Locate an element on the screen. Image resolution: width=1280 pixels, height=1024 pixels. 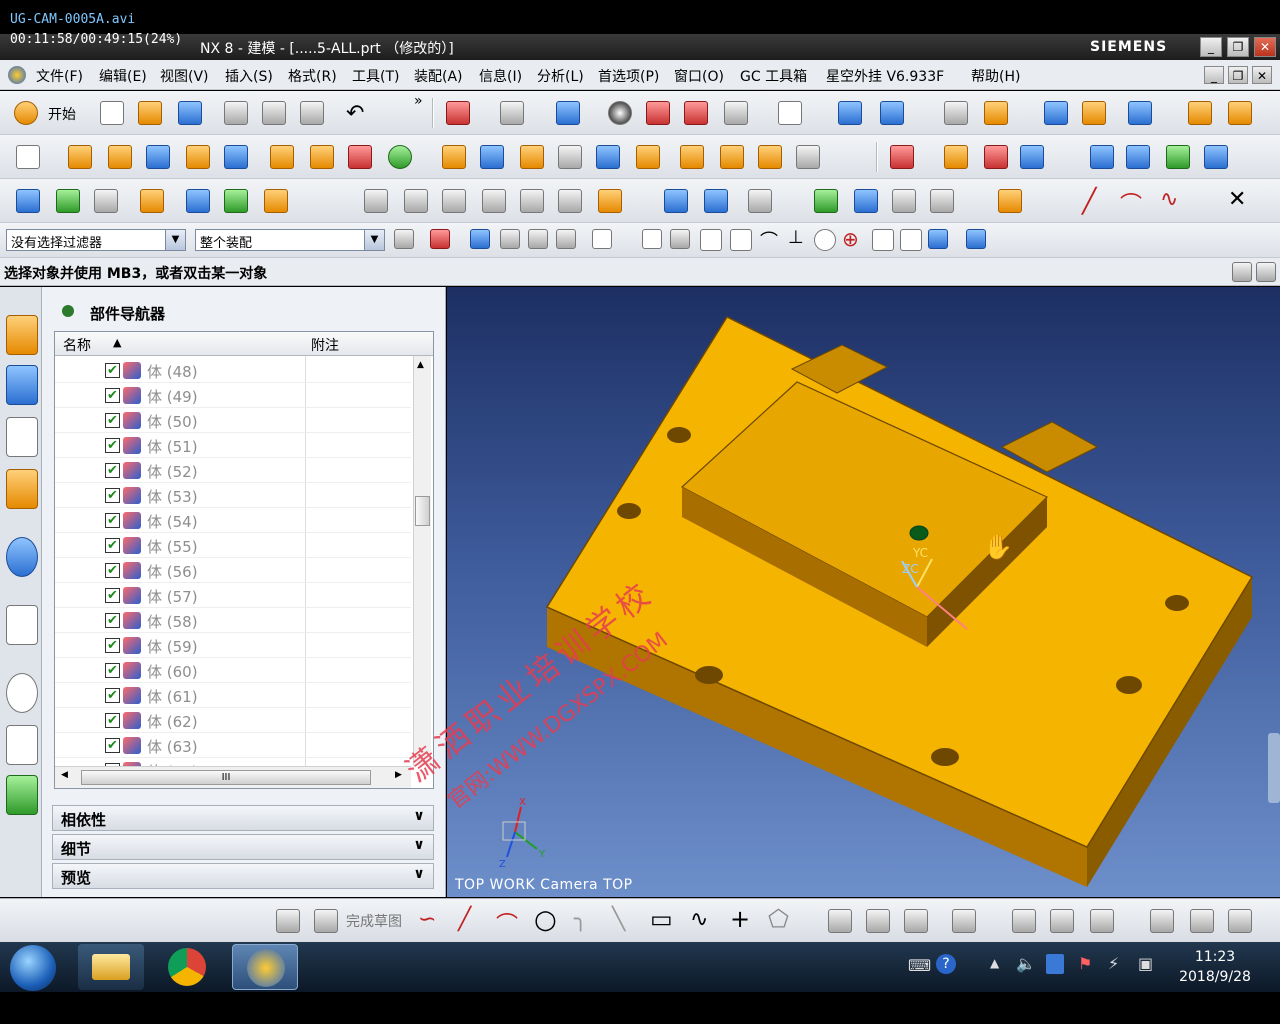
sketch-arc-icon: ⌒ is located at coordinates (508, 922).